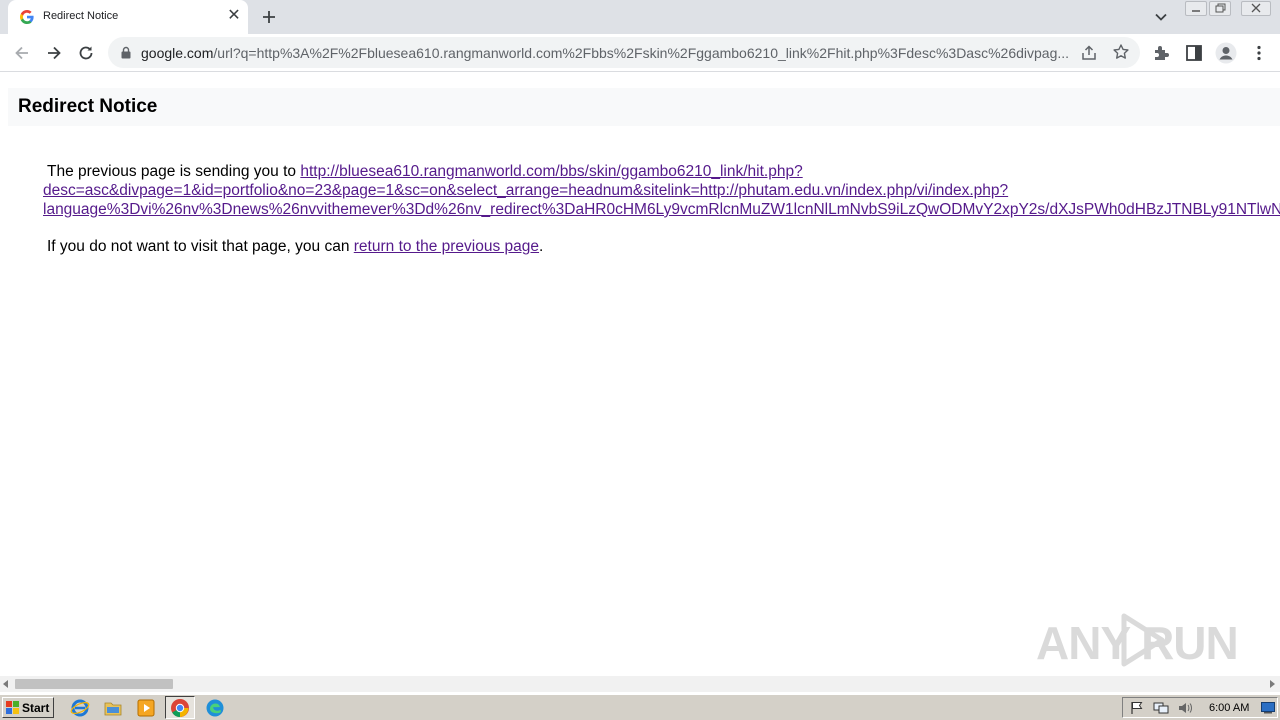 The height and width of the screenshot is (720, 1280). Describe the element at coordinates (12, 707) in the screenshot. I see `windows-logo-icon` at that location.